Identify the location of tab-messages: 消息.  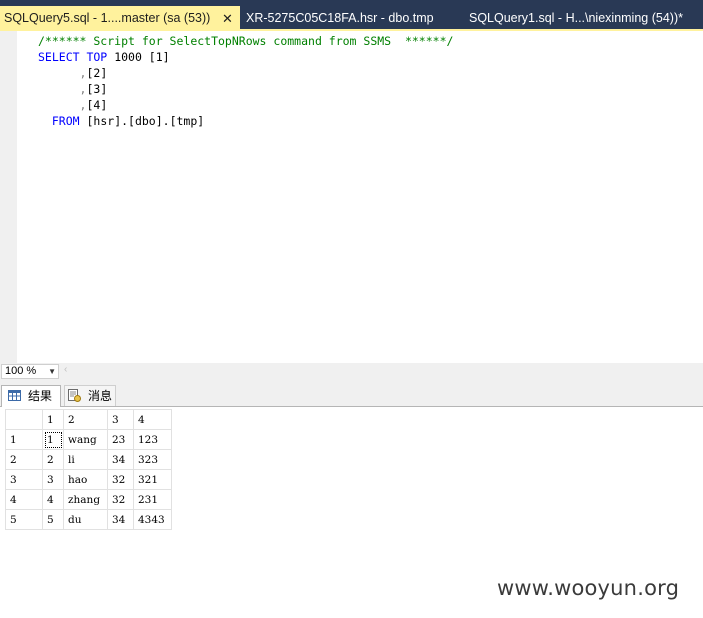
(90, 395).